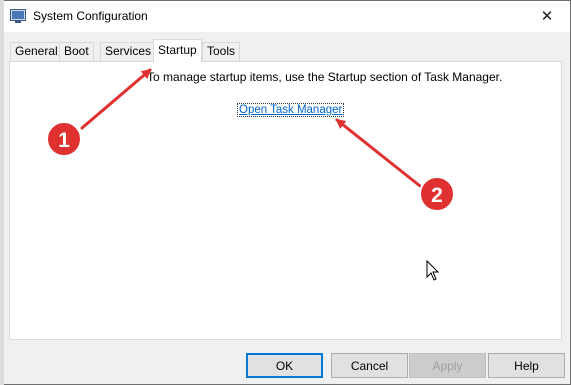 Image resolution: width=571 pixels, height=385 pixels. Describe the element at coordinates (285, 16) in the screenshot. I see `title-bar: System Configuration ✕` at that location.